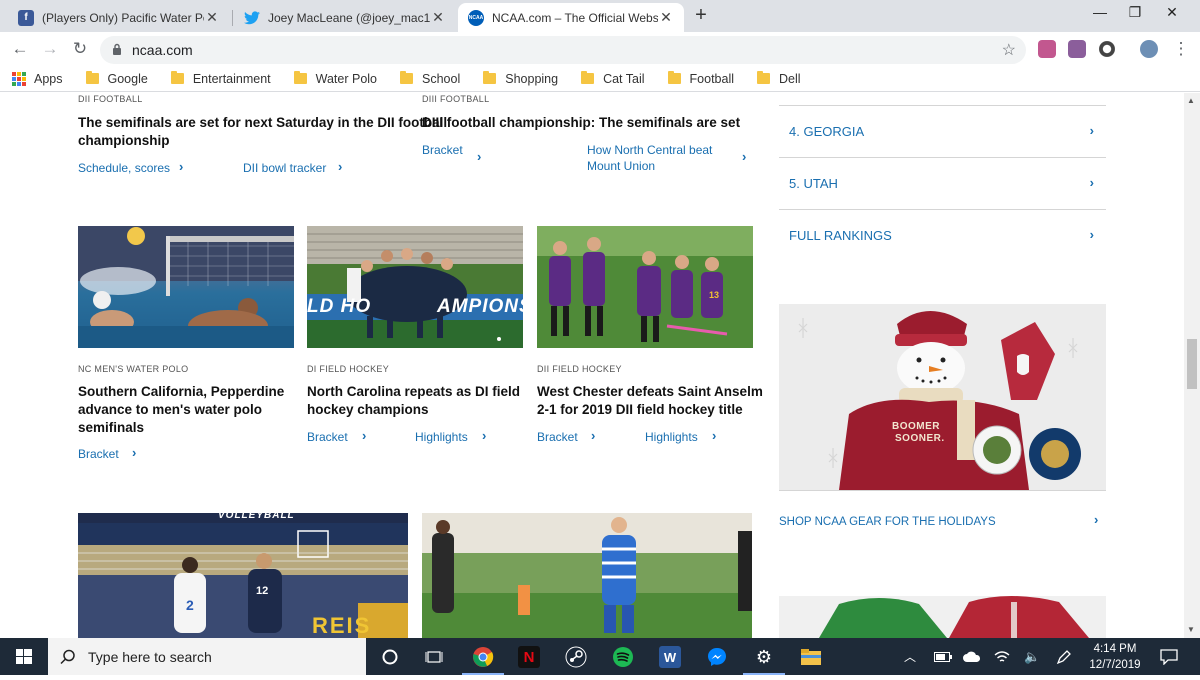 The image size is (1200, 680). Describe the element at coordinates (1002, 656) in the screenshot. I see `wifi-icon` at that location.